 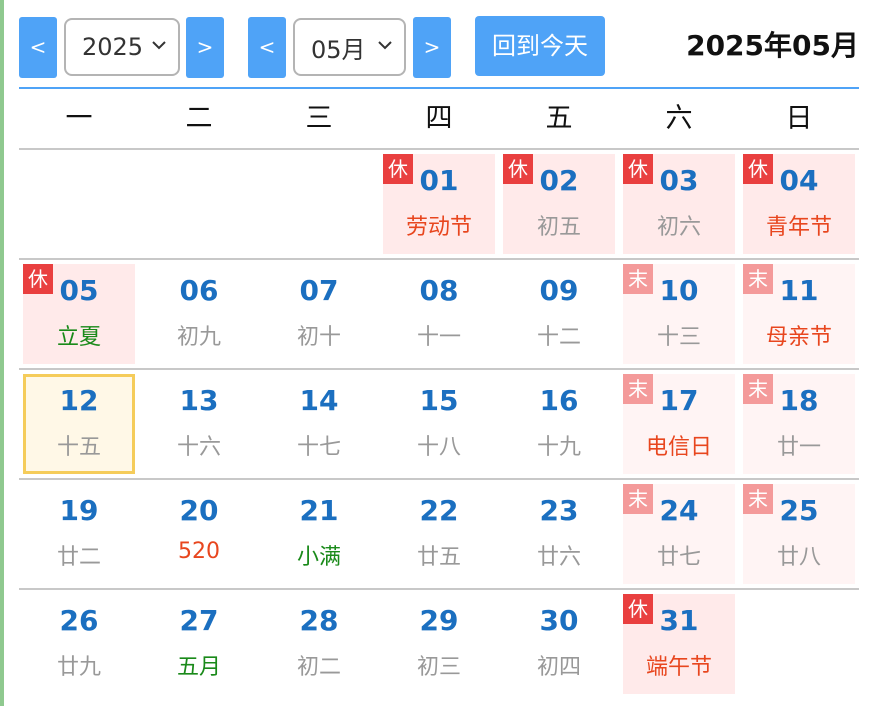 What do you see at coordinates (559, 534) in the screenshot?
I see `day-cell: 23 廿六` at bounding box center [559, 534].